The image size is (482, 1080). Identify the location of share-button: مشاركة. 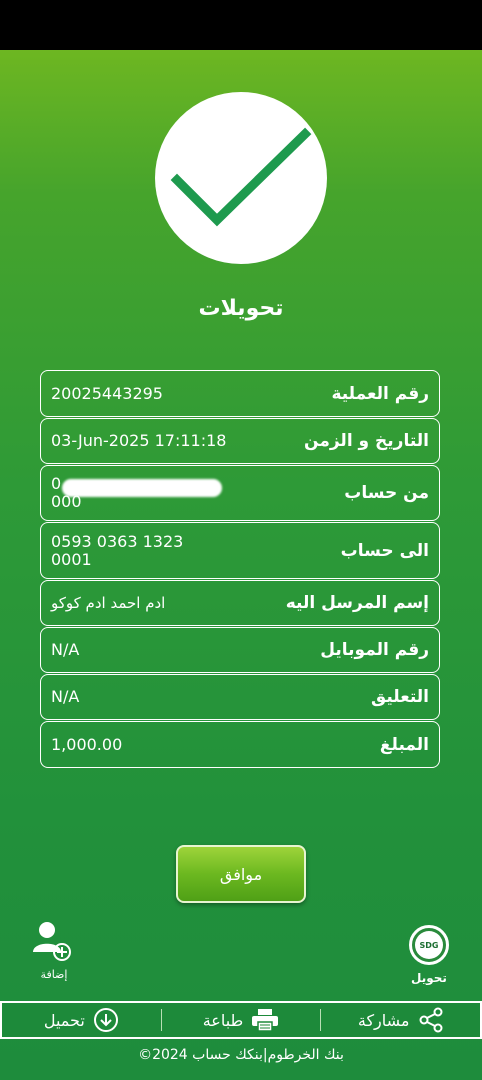
(400, 1020).